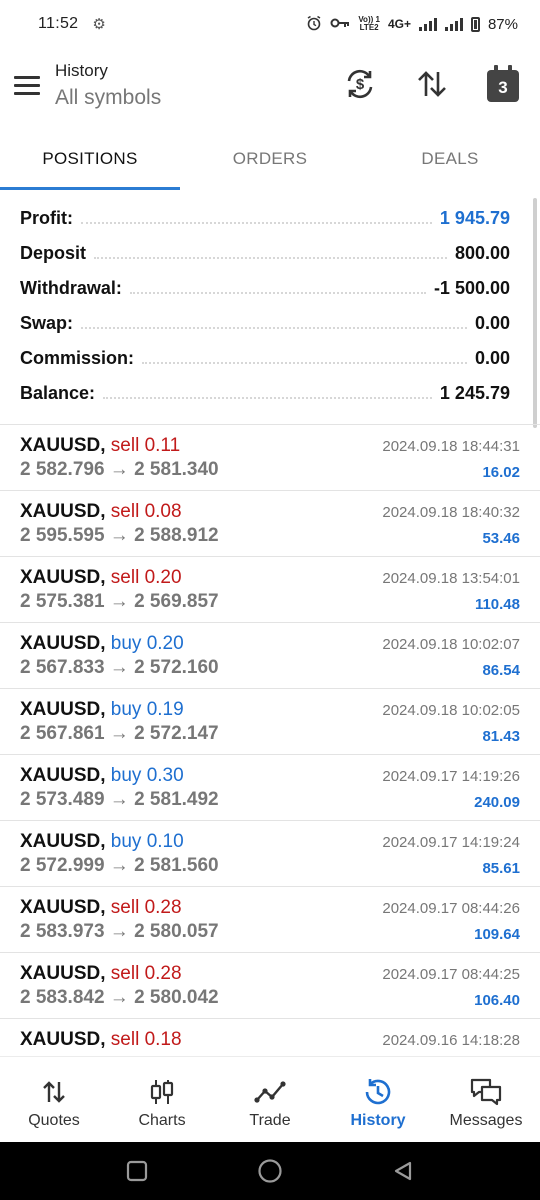  Describe the element at coordinates (147, 841) in the screenshot. I see `position-side: buy 0.10` at that location.